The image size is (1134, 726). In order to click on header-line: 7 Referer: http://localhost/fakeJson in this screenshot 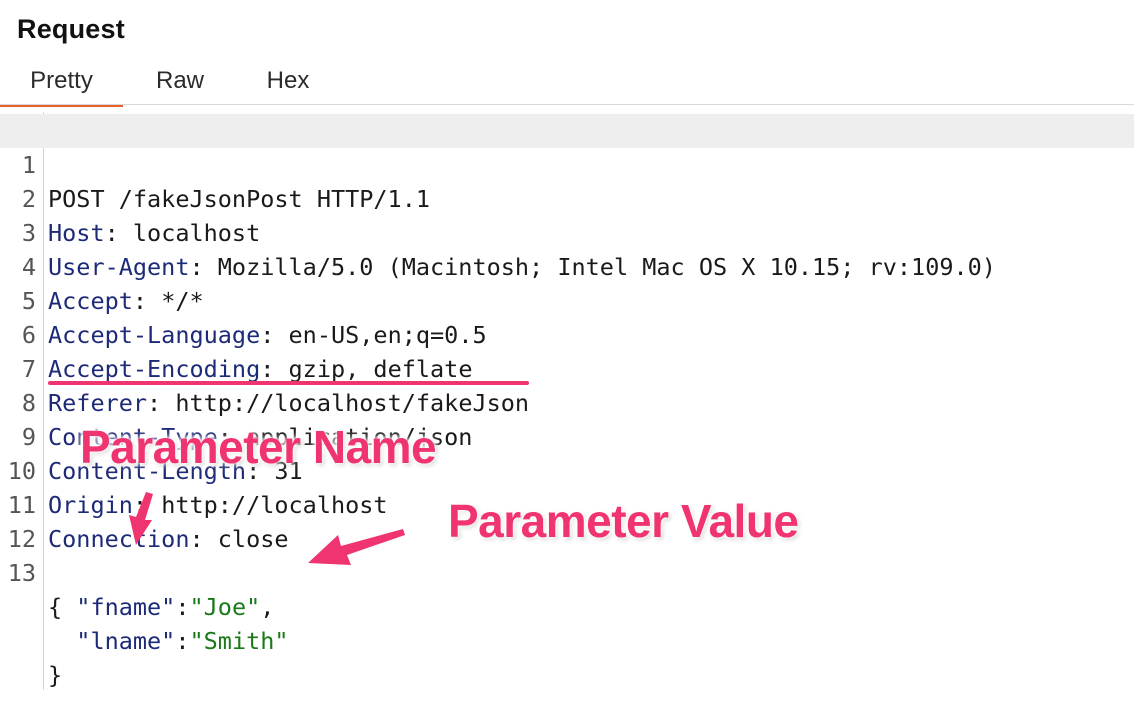, I will do `click(567, 367)`.